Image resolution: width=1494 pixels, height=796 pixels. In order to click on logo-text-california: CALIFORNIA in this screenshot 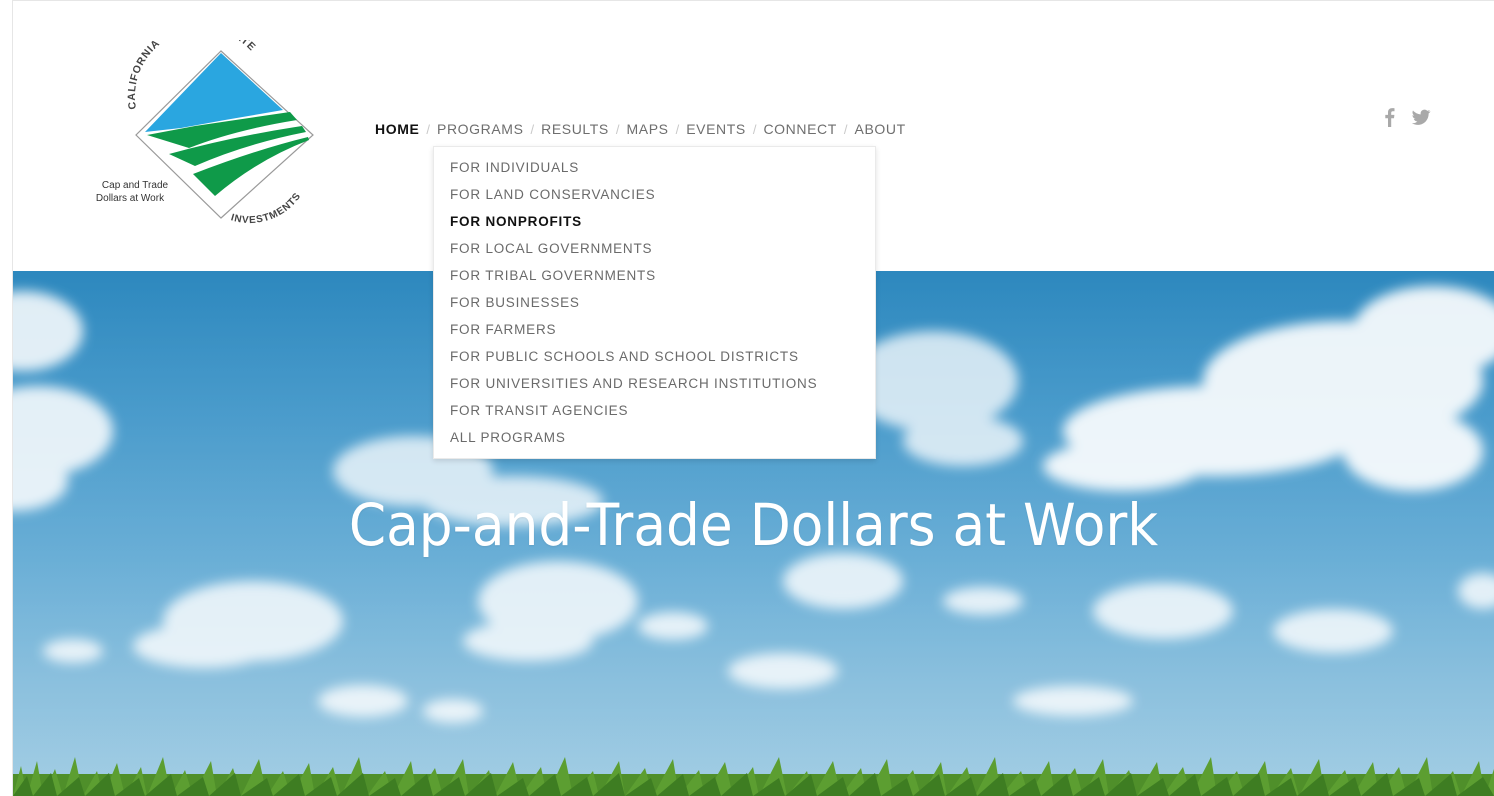, I will do `click(144, 73)`.